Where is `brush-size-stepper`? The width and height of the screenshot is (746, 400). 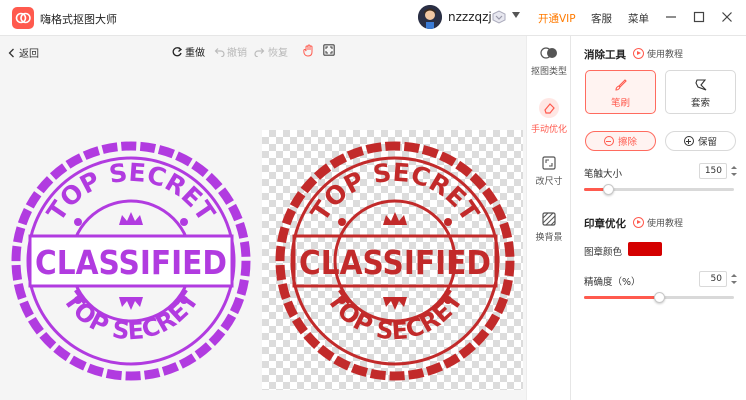
brush-size-stepper is located at coordinates (734, 171).